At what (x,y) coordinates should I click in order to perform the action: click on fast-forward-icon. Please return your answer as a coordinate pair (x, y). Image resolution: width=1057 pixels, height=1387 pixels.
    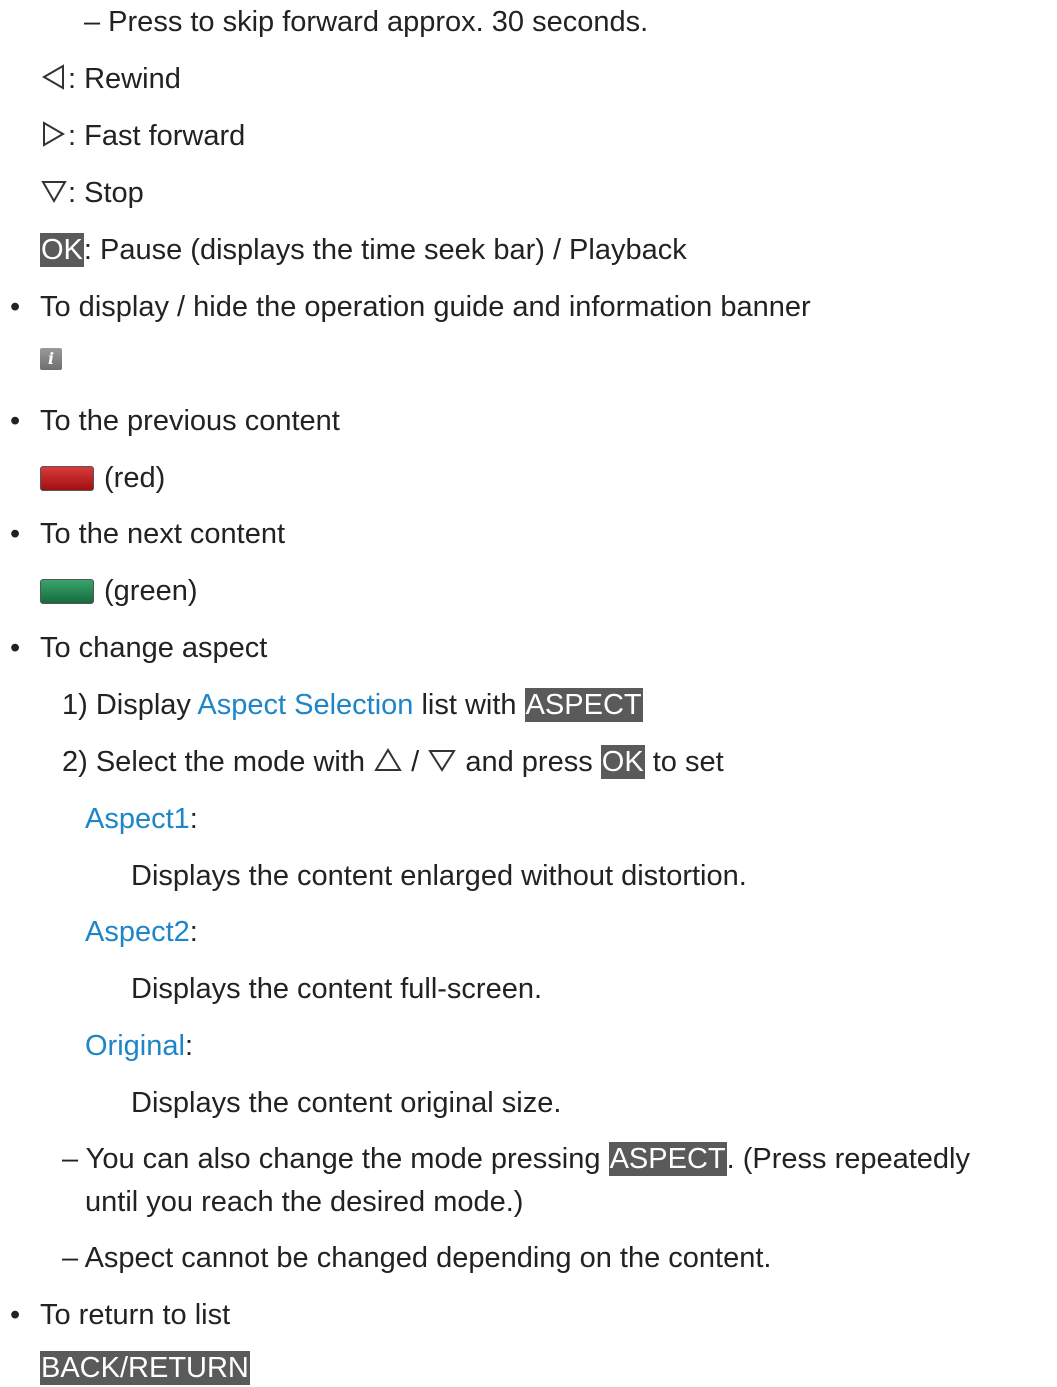
    Looking at the image, I should click on (54, 134).